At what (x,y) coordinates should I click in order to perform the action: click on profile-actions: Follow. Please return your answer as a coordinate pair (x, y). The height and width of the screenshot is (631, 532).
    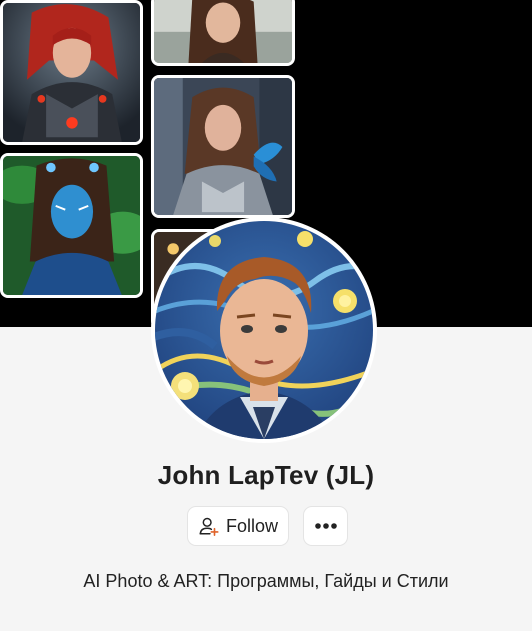
    Looking at the image, I should click on (266, 526).